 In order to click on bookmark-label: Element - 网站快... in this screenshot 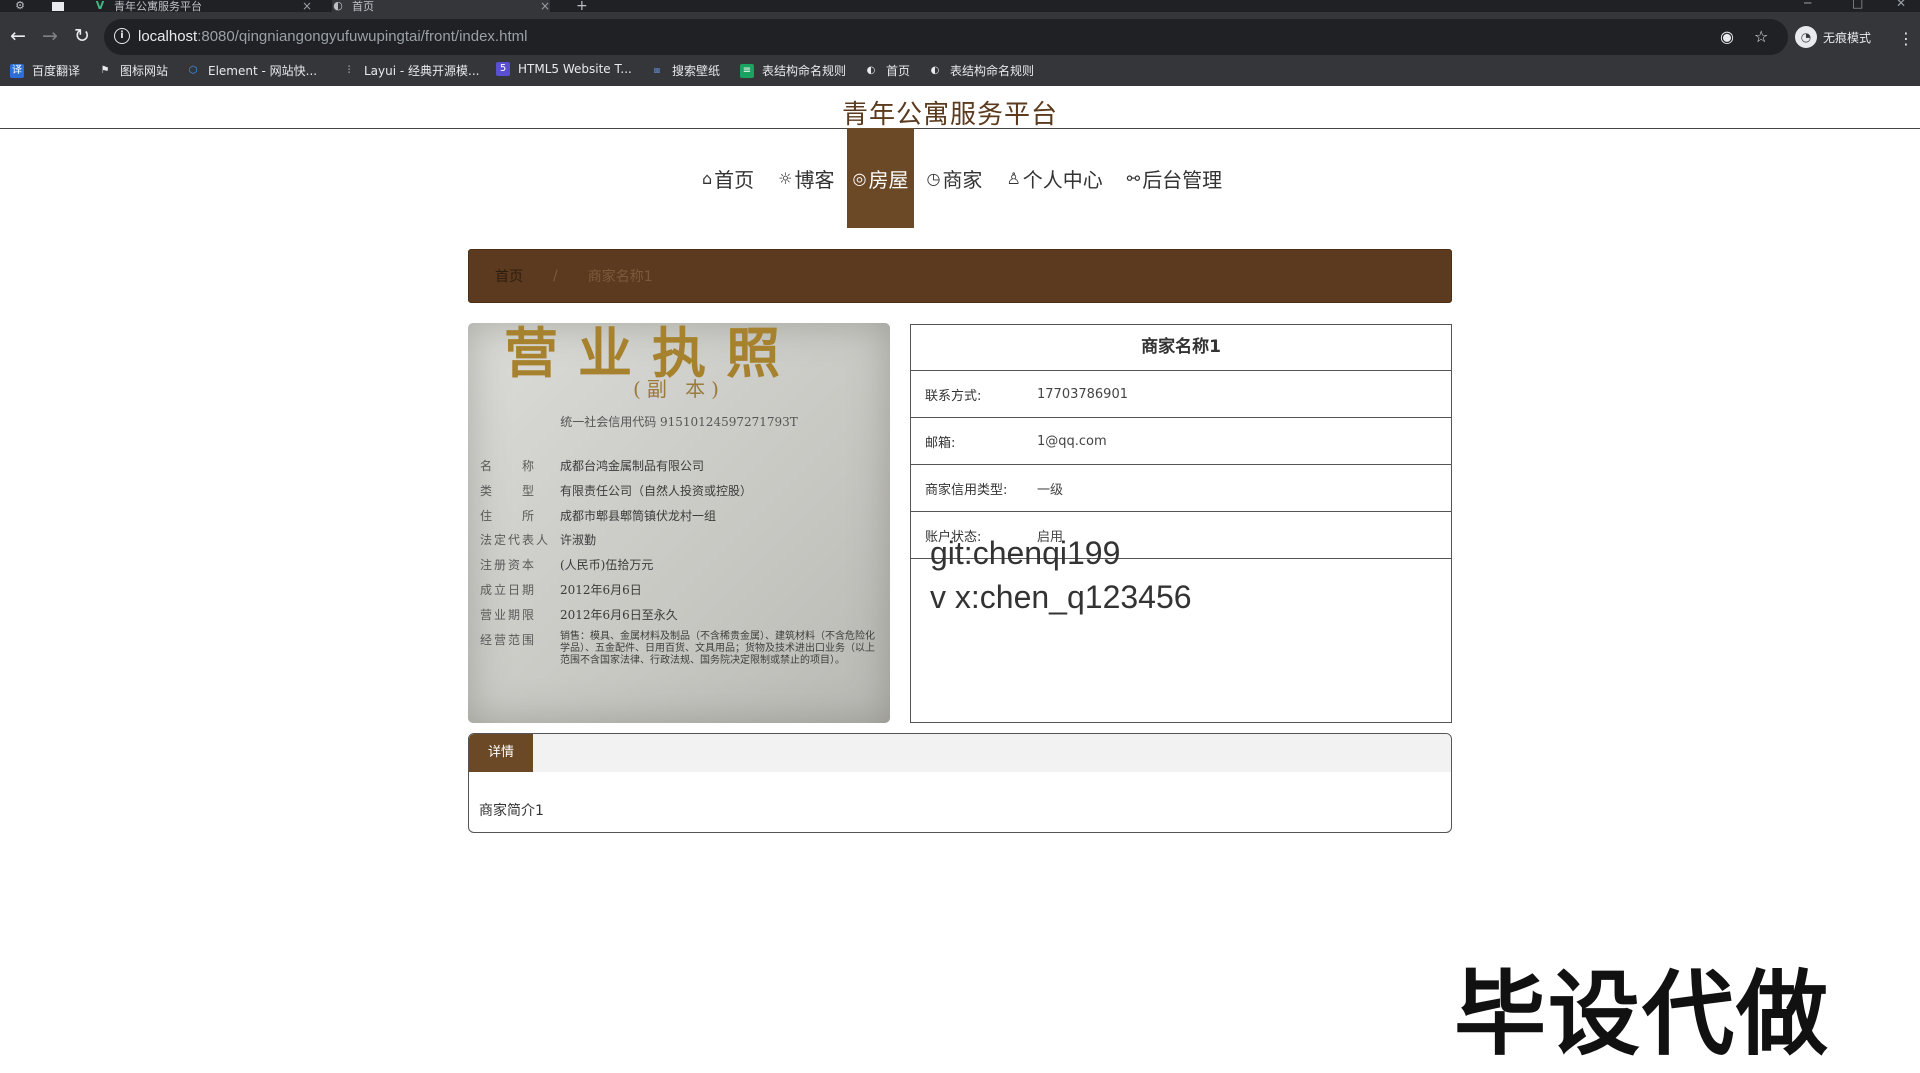, I will do `click(263, 71)`.